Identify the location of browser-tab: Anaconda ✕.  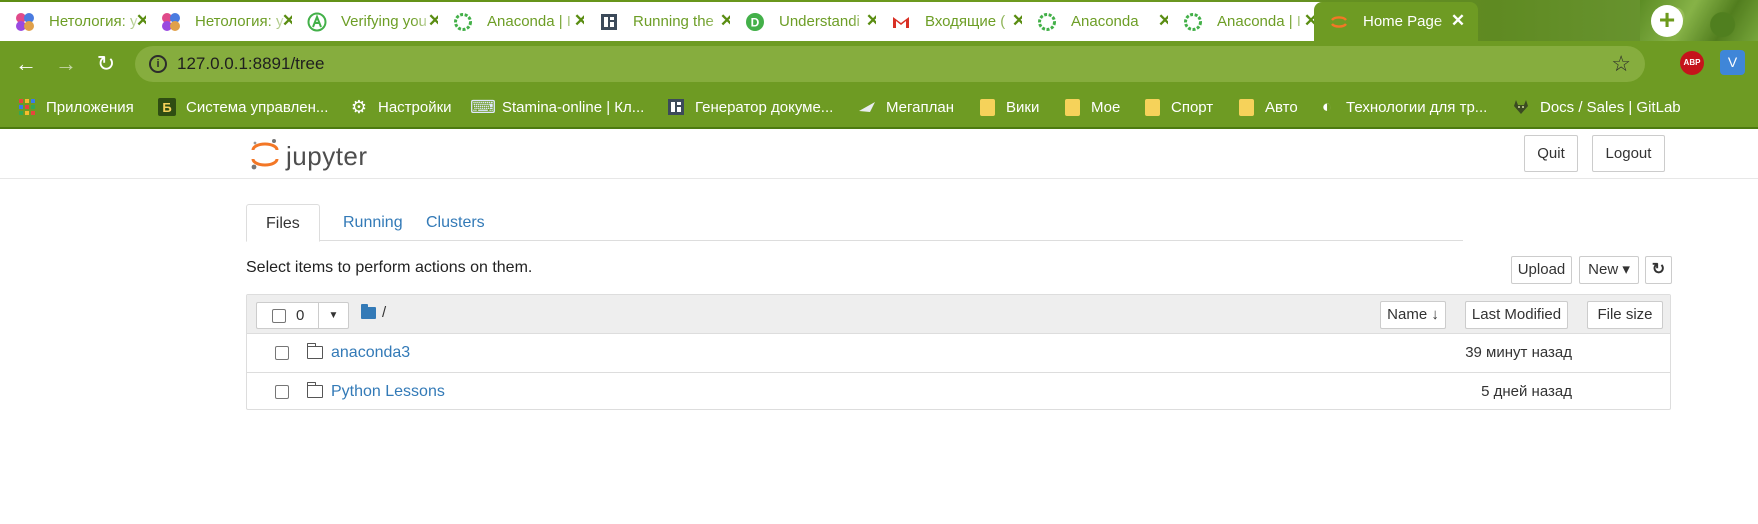
(1104, 21).